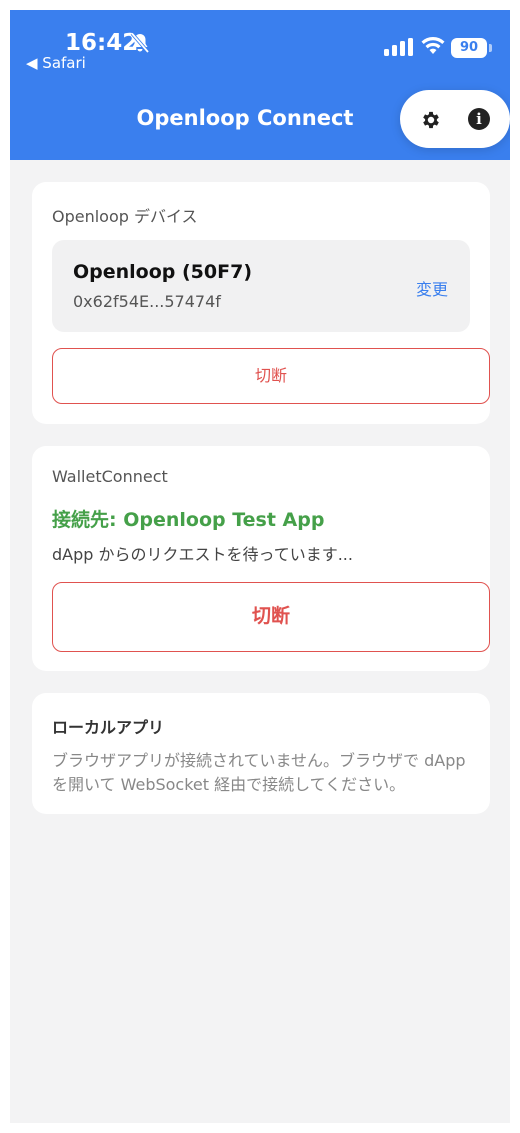 This screenshot has width=520, height=1133. Describe the element at coordinates (469, 48) in the screenshot. I see `battery-indicator: 90` at that location.